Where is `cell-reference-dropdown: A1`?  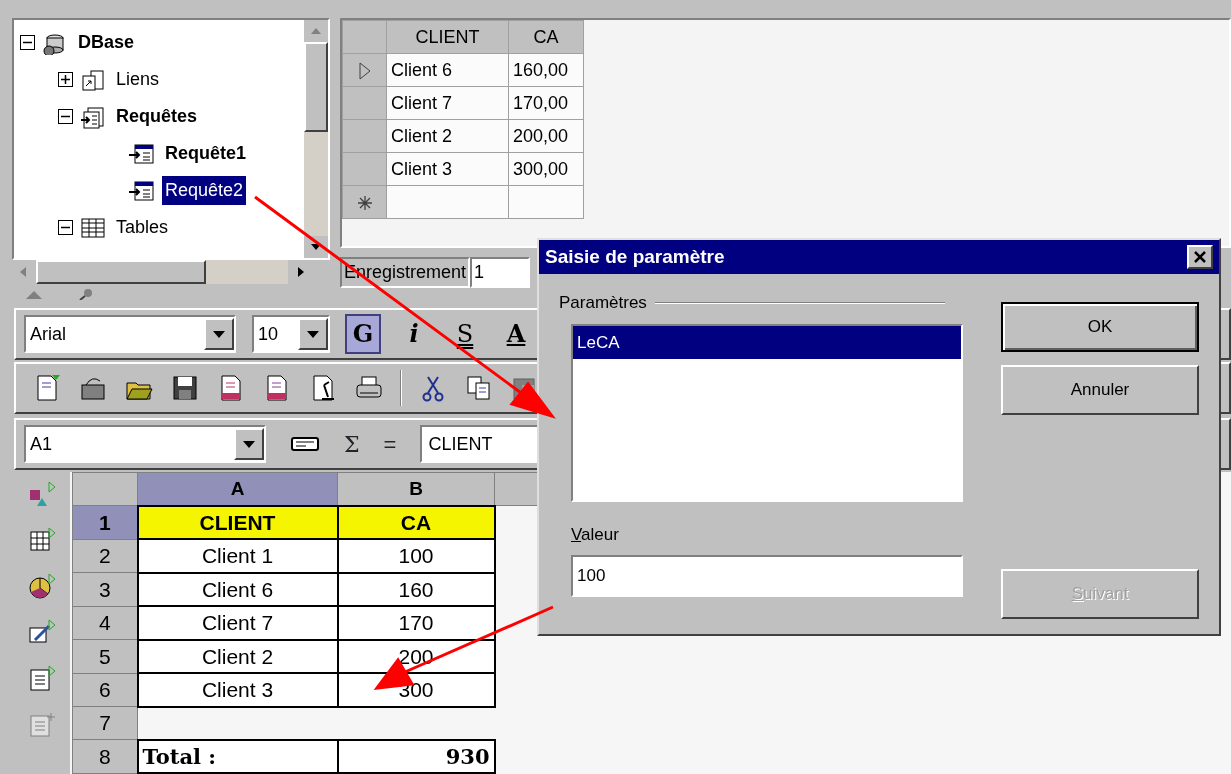 cell-reference-dropdown: A1 is located at coordinates (145, 444).